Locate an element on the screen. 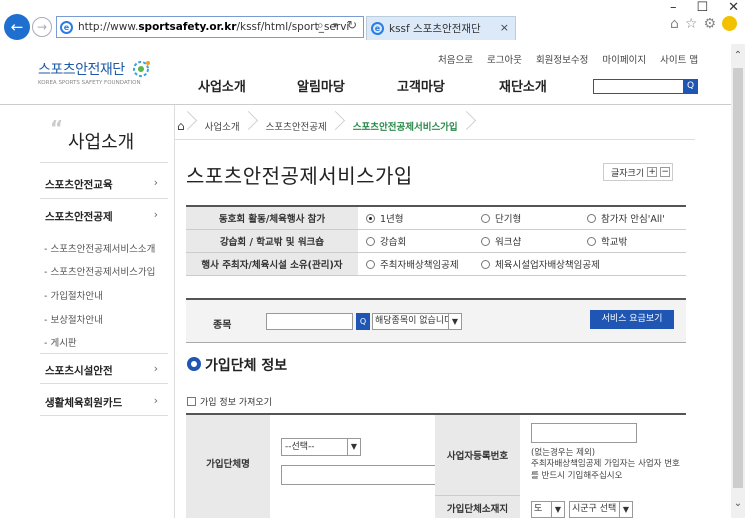 This screenshot has height=518, width=745. nav-item-label: 스포츠안전공제 is located at coordinates (79, 217).